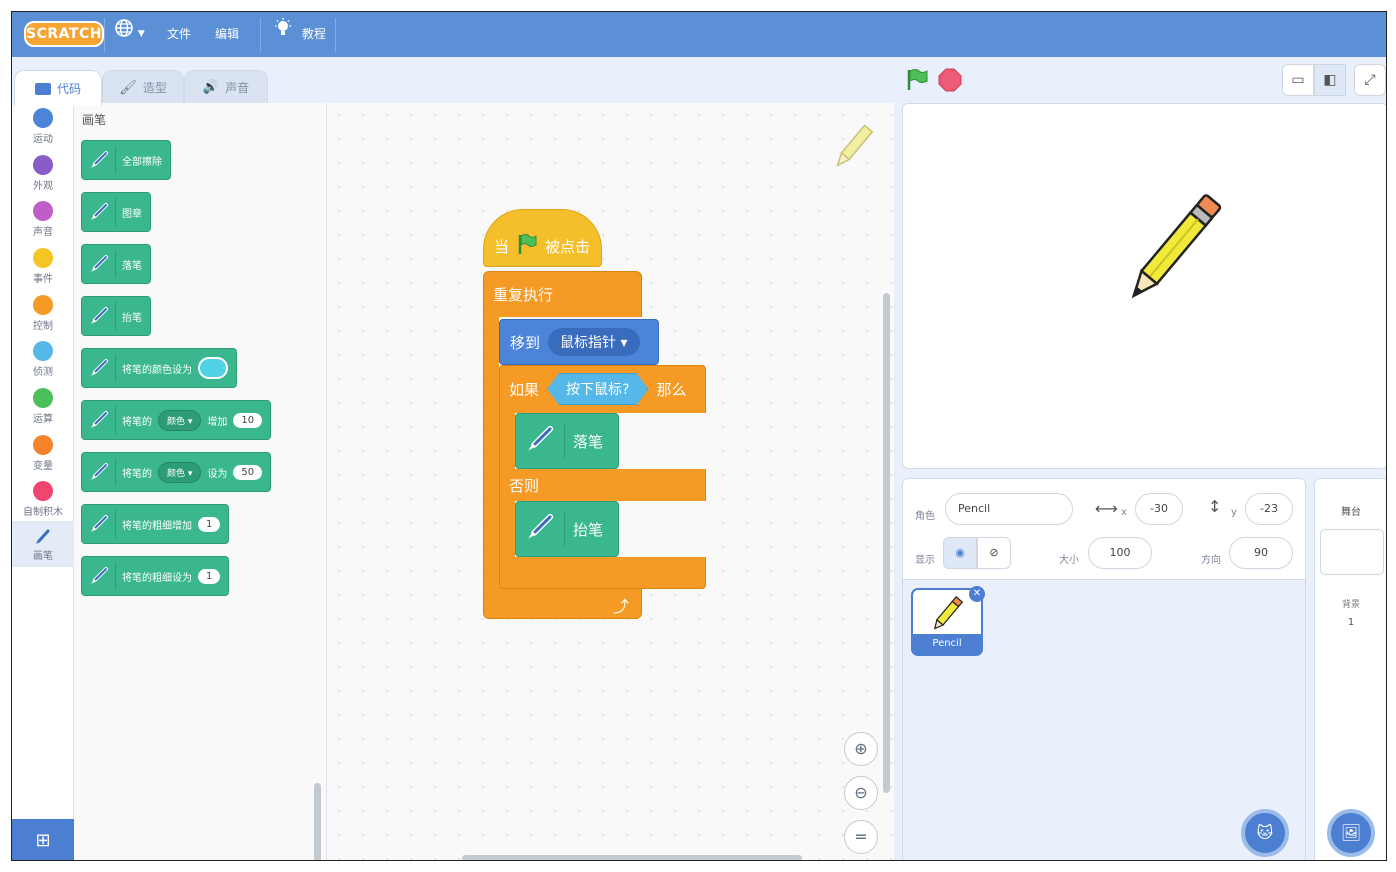 The width and height of the screenshot is (1396, 872). I want to click on block-set-pen-color: 将笔的颜色设为, so click(159, 368).